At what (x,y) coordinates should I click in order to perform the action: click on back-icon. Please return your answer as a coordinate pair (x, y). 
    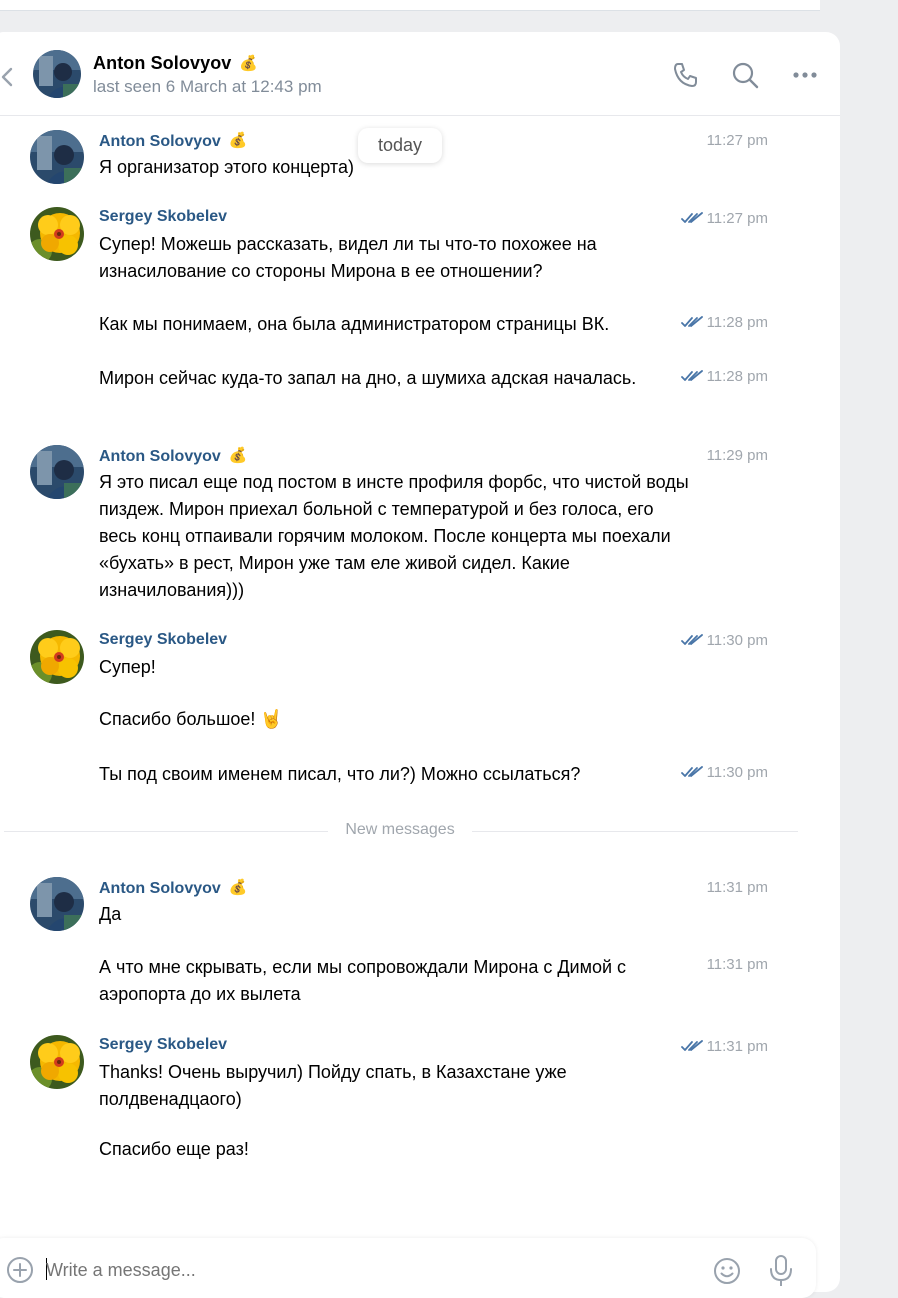
    Looking at the image, I should click on (7, 77).